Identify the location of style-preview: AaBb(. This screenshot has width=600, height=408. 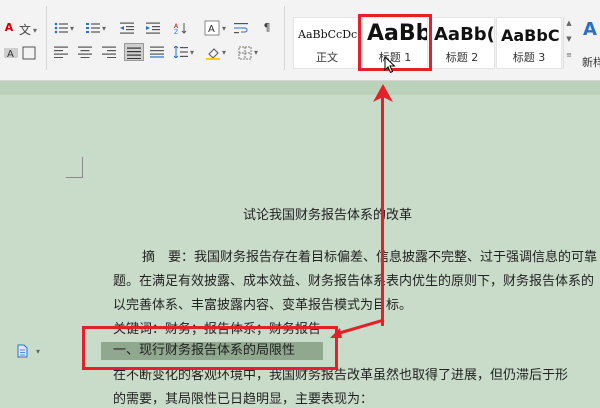
(464, 34).